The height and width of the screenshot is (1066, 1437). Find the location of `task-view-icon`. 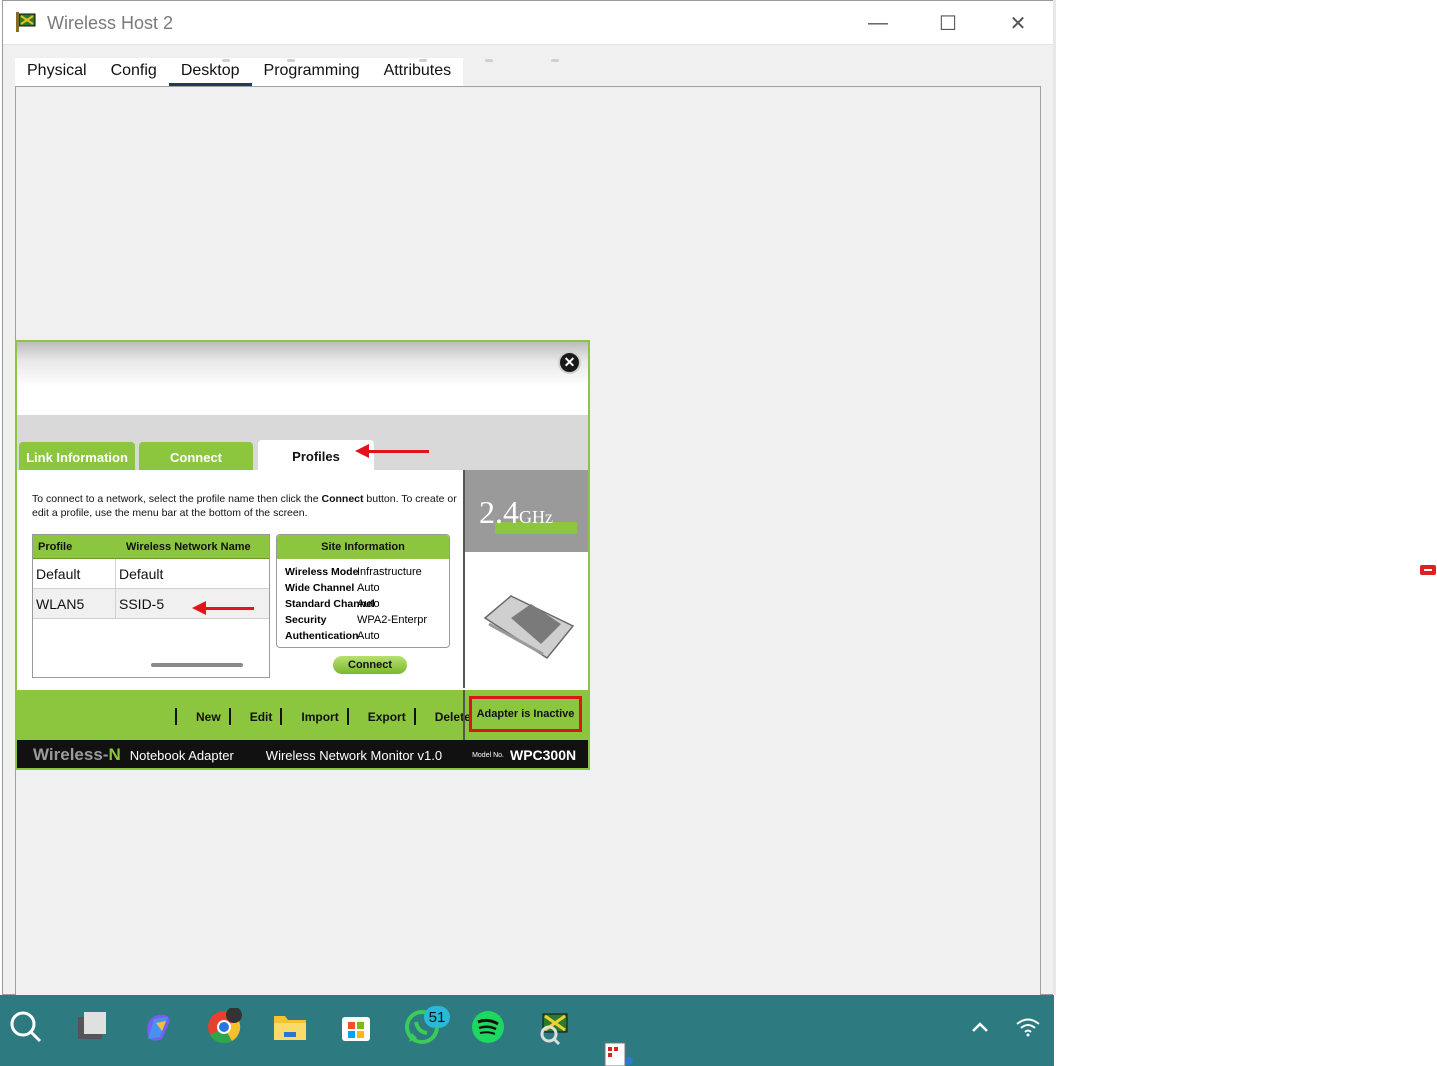

task-view-icon is located at coordinates (92, 1027).